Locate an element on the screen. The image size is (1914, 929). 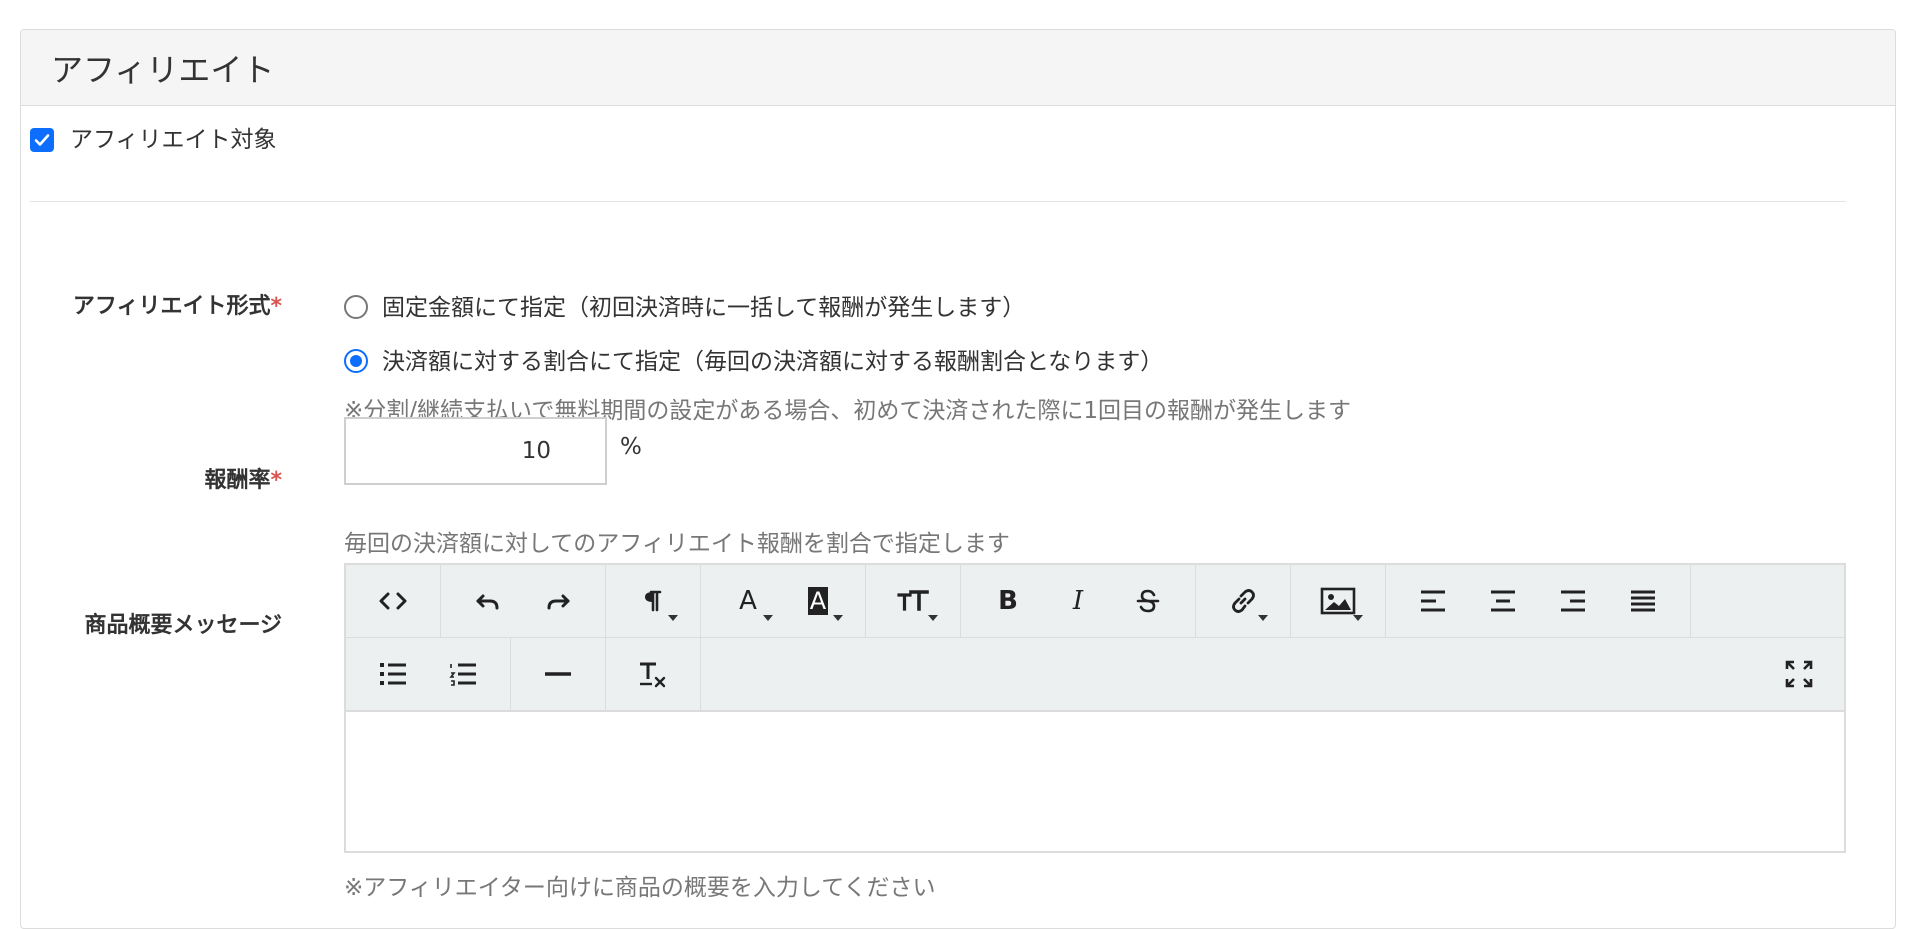
align-center-button is located at coordinates (1503, 601).